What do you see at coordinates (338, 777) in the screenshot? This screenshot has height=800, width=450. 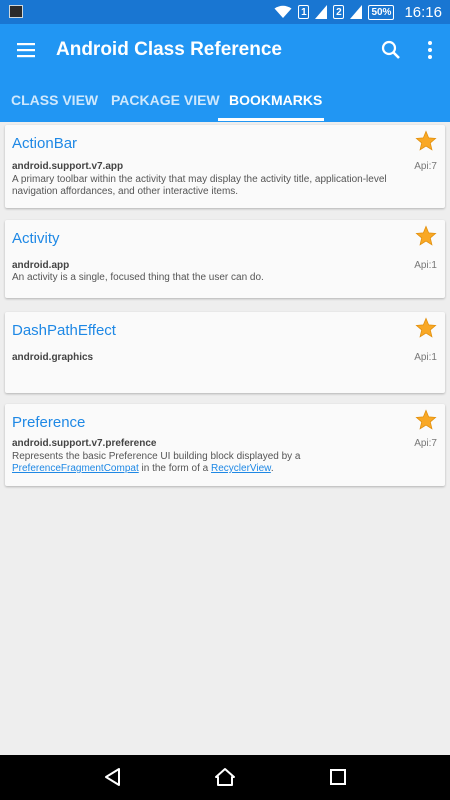 I see `recents-icon` at bounding box center [338, 777].